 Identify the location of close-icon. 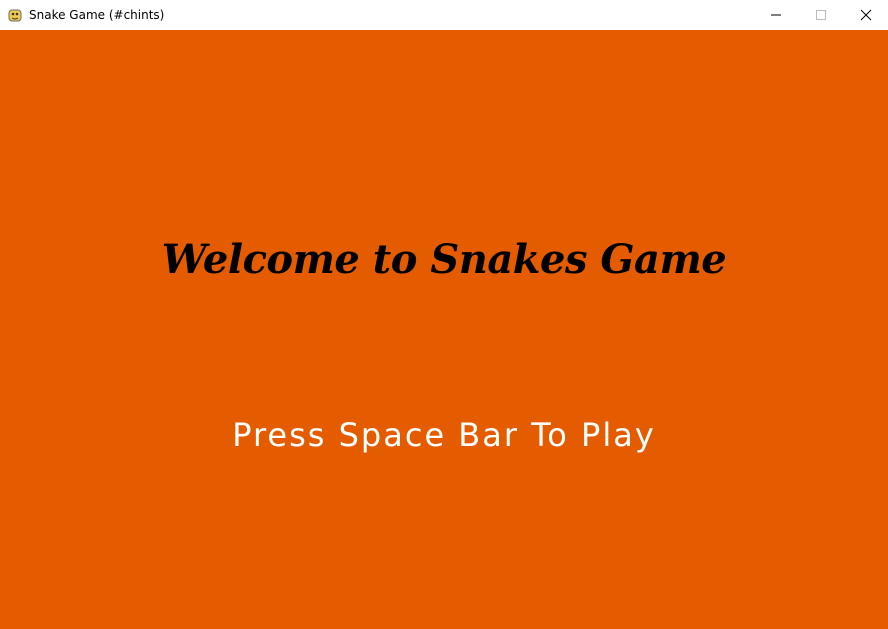
(865, 15).